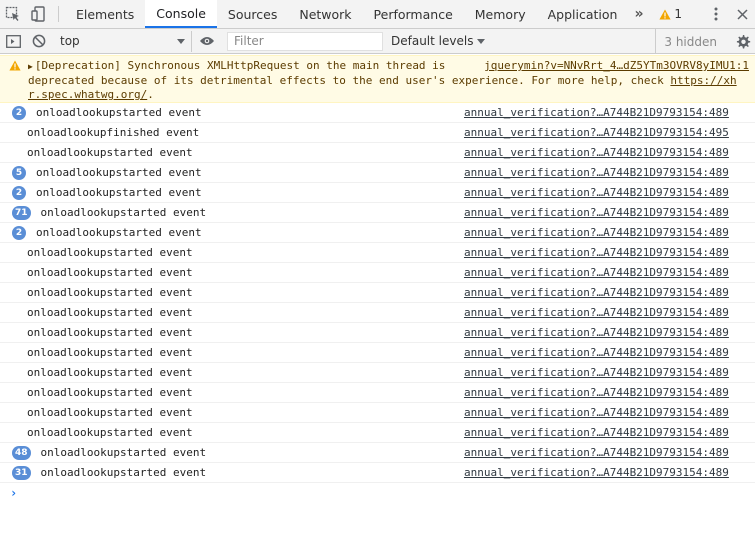 The image size is (755, 553). What do you see at coordinates (14, 493) in the screenshot?
I see `prompt-chevron-icon: ›` at bounding box center [14, 493].